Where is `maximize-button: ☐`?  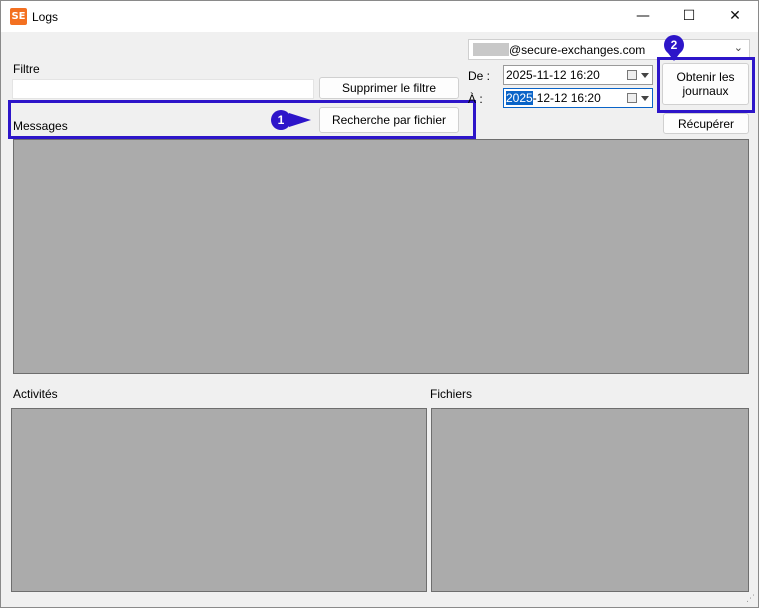 maximize-button: ☐ is located at coordinates (689, 16).